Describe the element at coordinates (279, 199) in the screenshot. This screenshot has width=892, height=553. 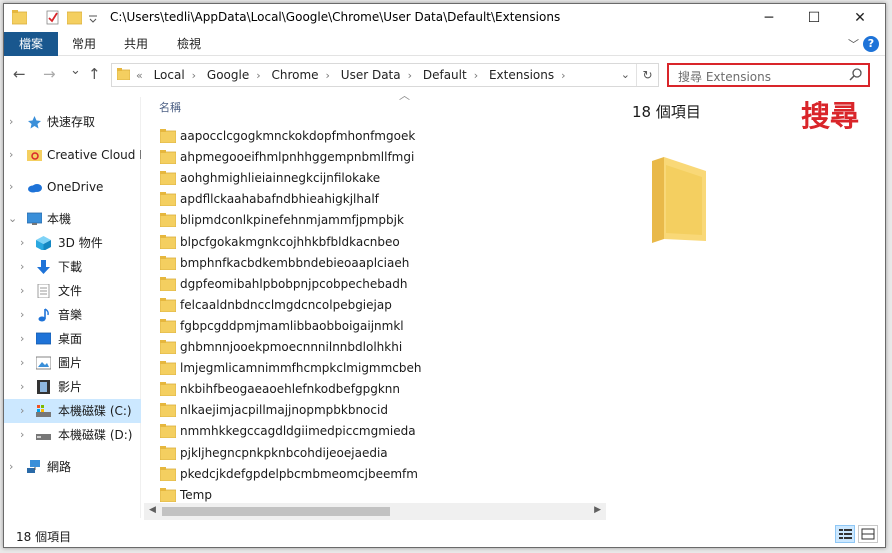
I see `file-name: apdfllckaahabafndbhieahigkjlhalf` at that location.